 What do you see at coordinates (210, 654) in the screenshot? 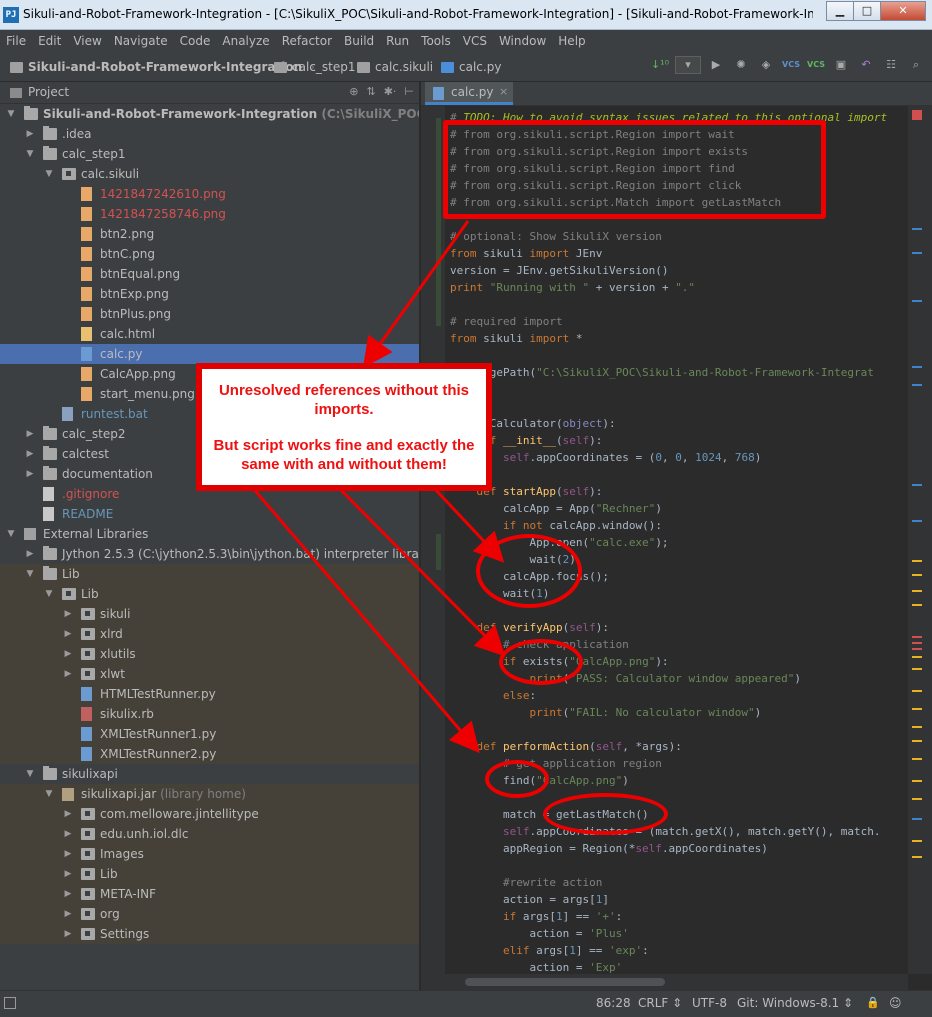
I see `tree-item: ▶ xlutils` at bounding box center [210, 654].